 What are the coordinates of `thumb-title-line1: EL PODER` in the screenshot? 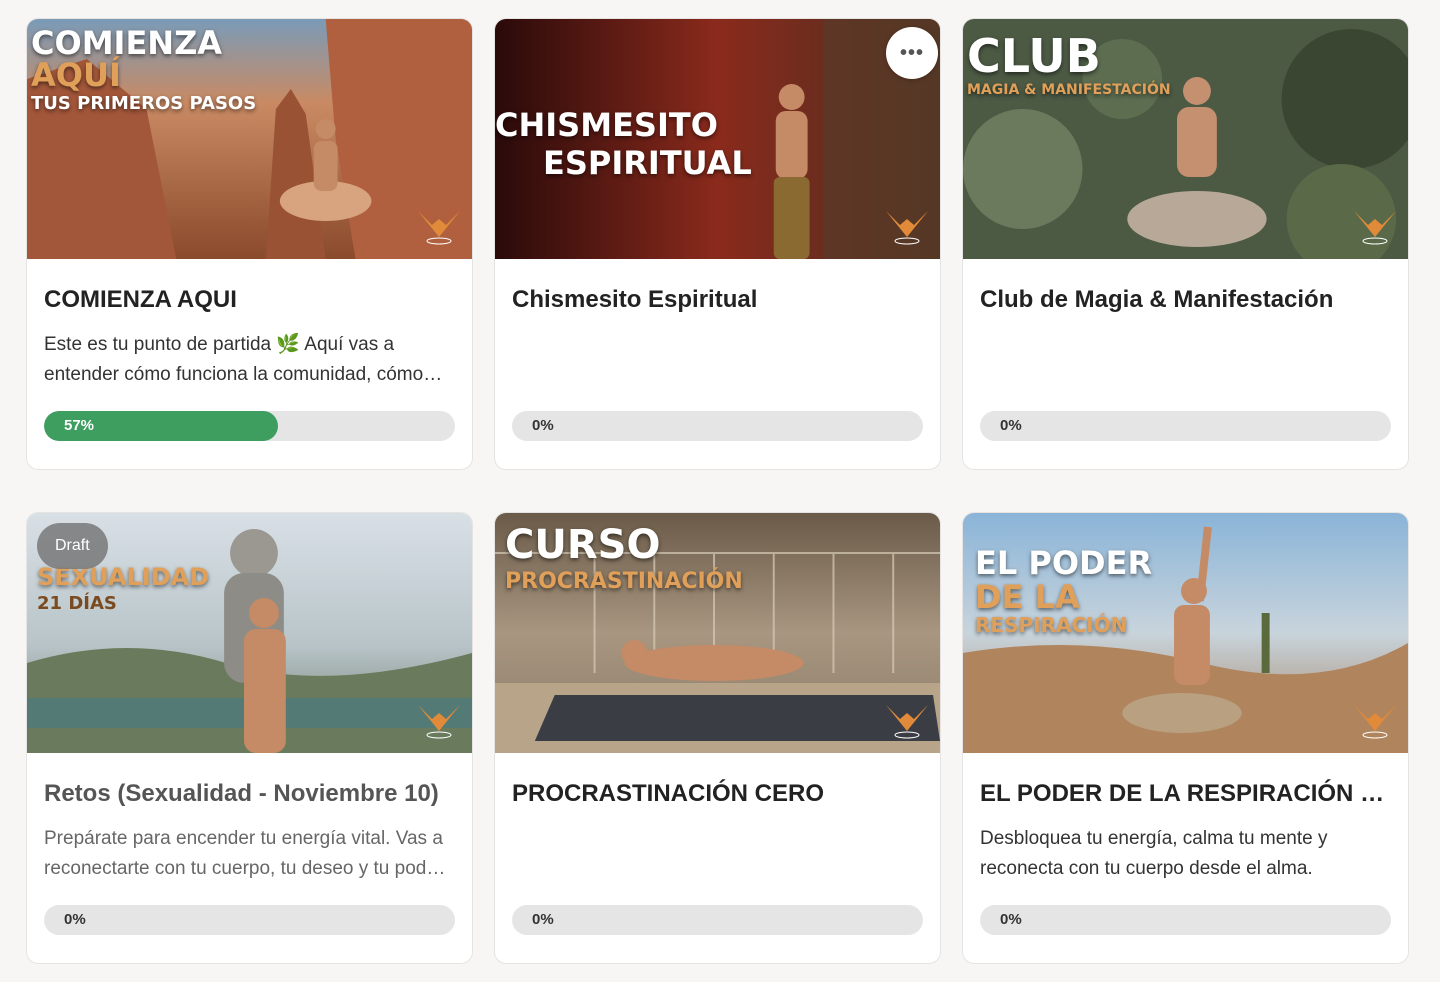 It's located at (1064, 563).